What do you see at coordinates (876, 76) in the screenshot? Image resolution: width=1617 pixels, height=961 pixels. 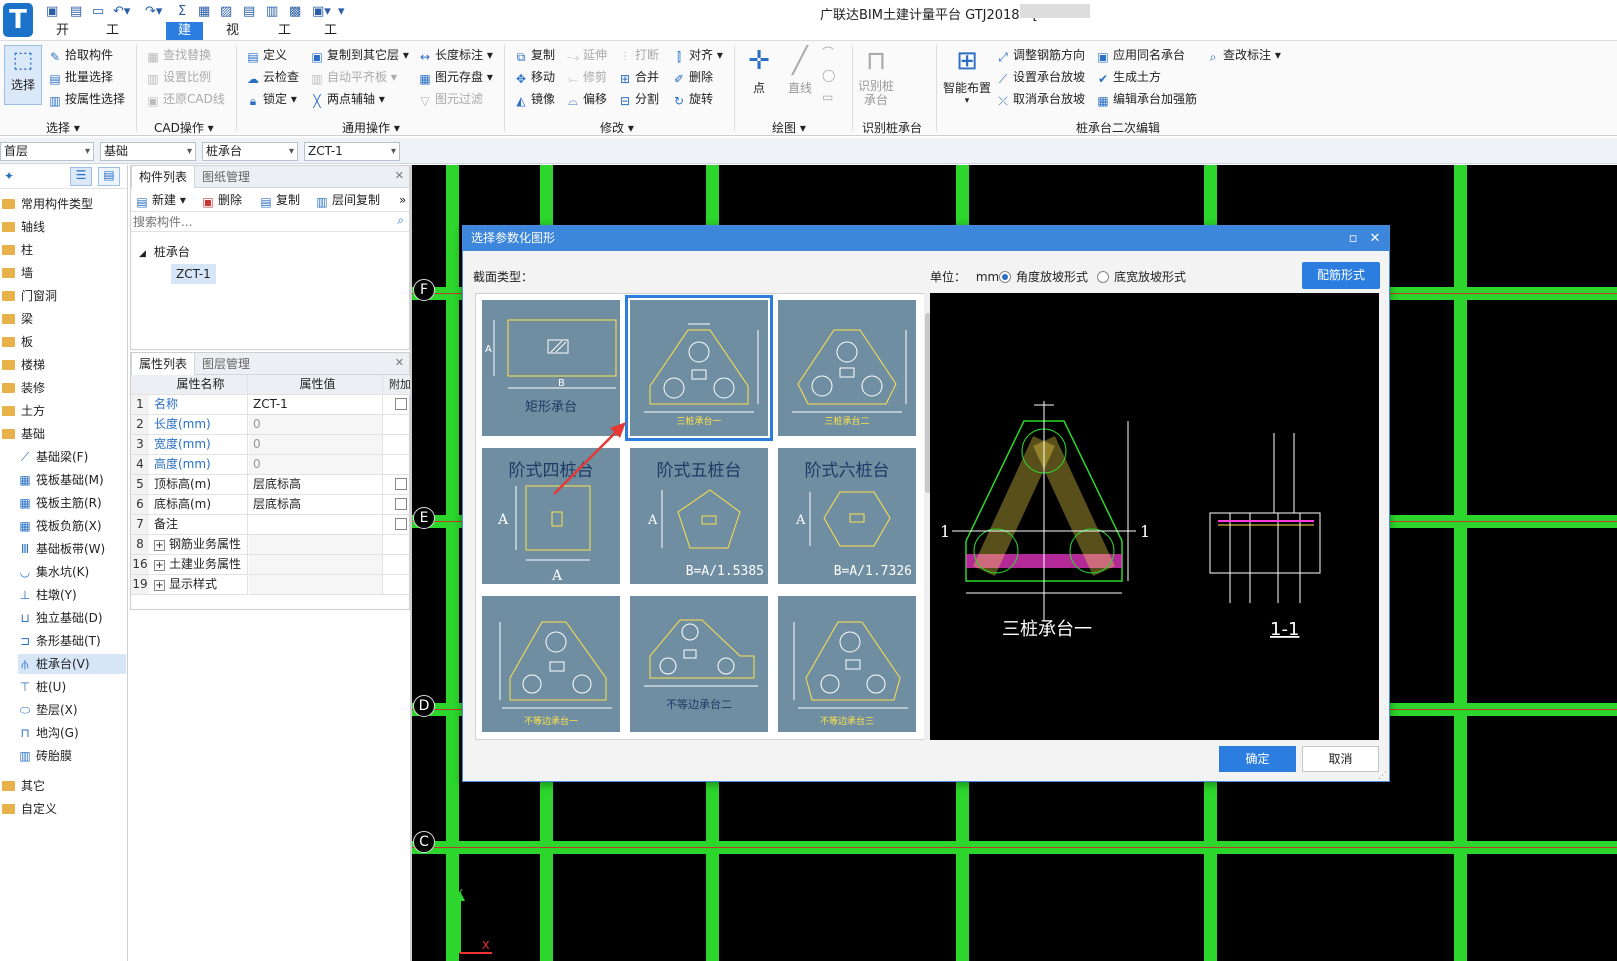 I see `identify-pile-cap-button: ⊓ 识别桩承台` at bounding box center [876, 76].